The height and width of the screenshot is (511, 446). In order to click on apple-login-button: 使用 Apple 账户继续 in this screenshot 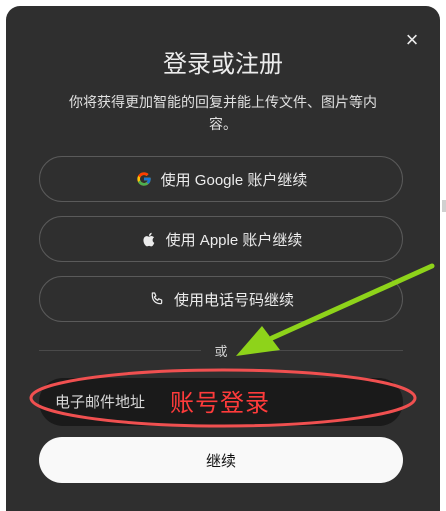, I will do `click(221, 239)`.